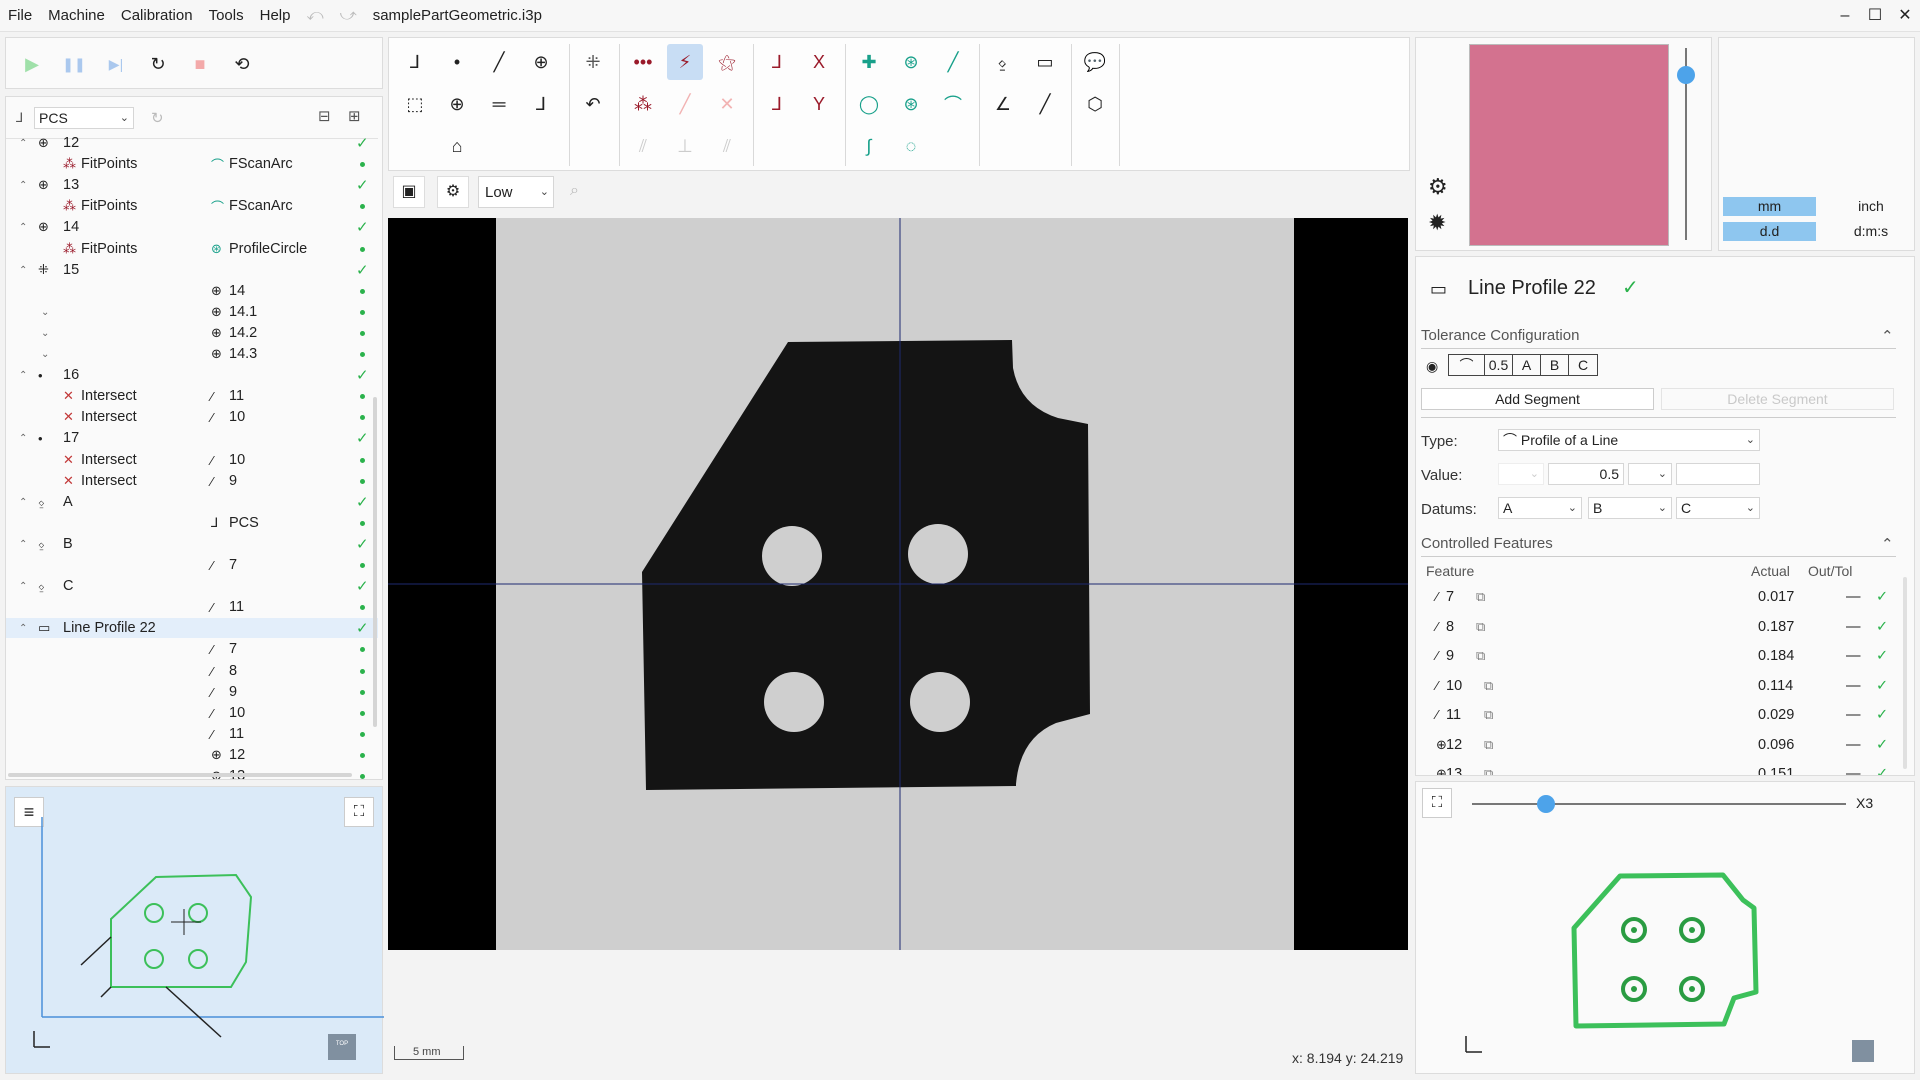 This screenshot has height=1080, width=1920. I want to click on camera-icon: ▣, so click(409, 192).